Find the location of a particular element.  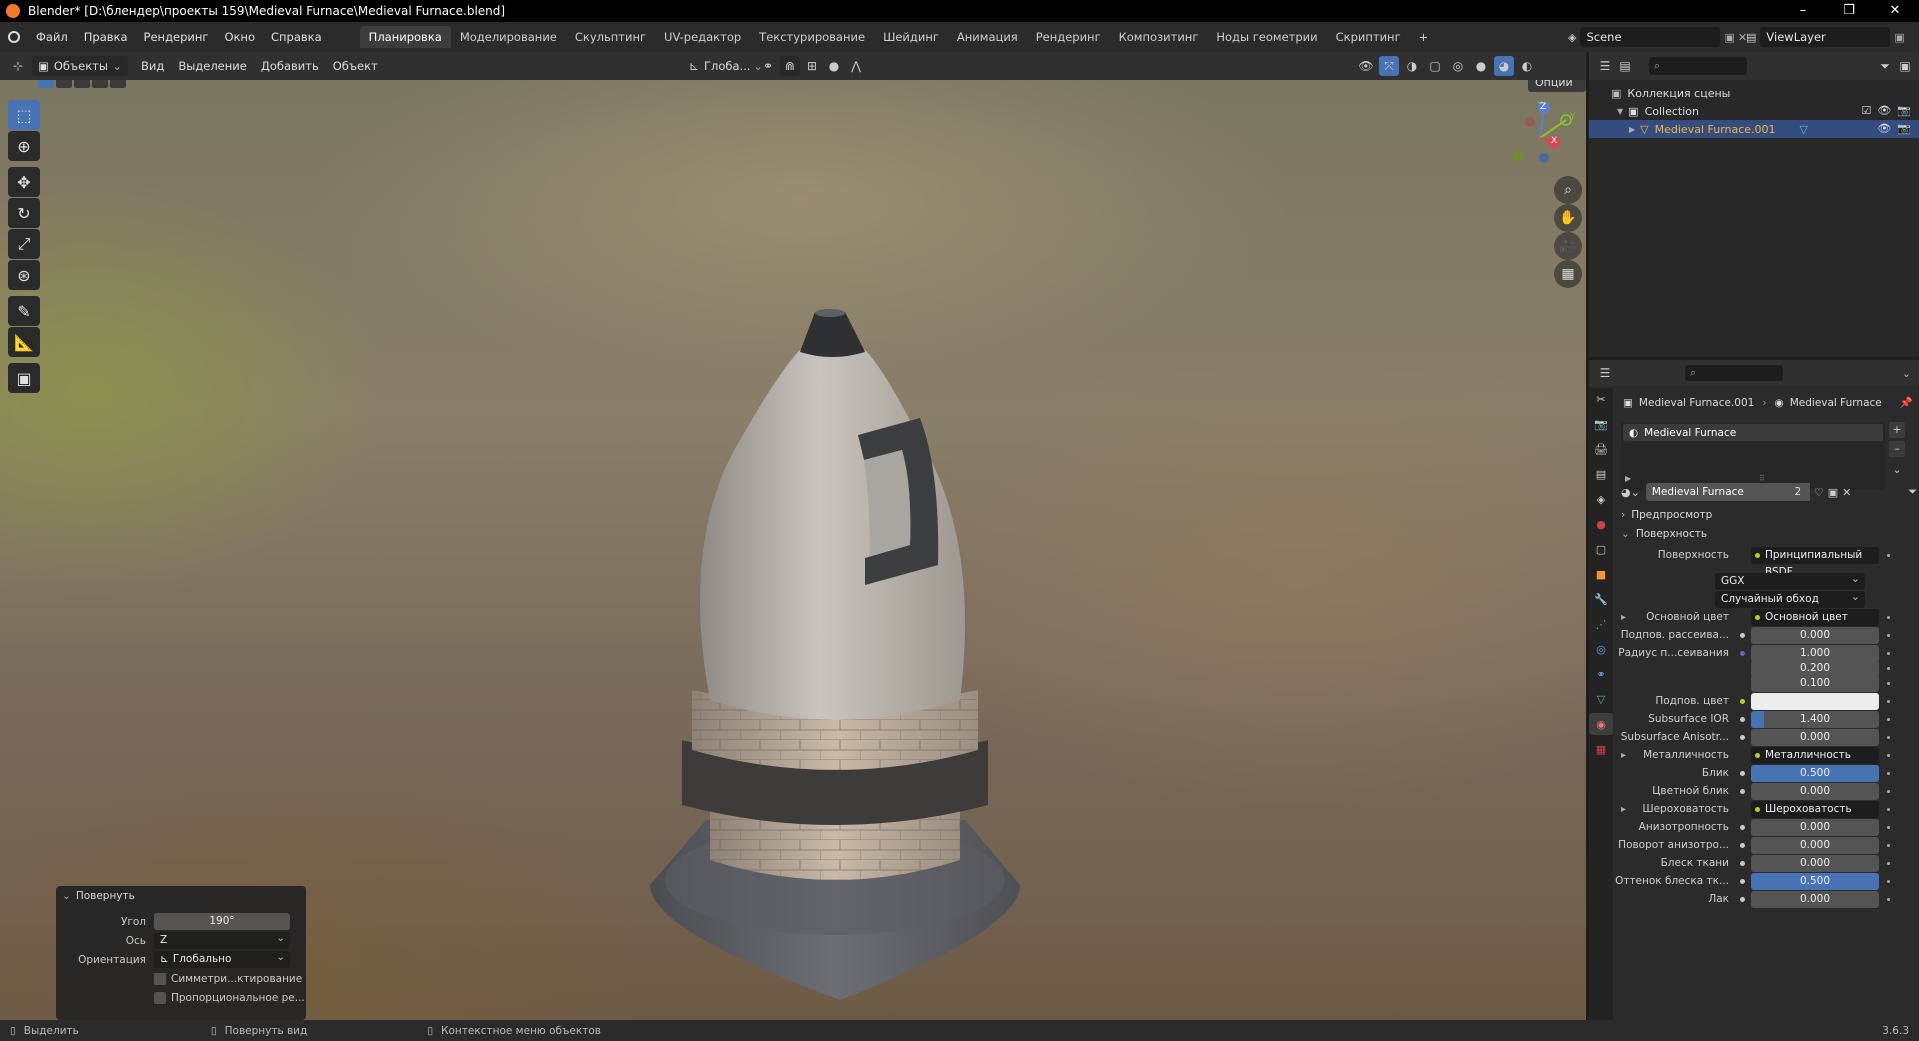

material-name-field: Medieval Furnace is located at coordinates (1715, 492).